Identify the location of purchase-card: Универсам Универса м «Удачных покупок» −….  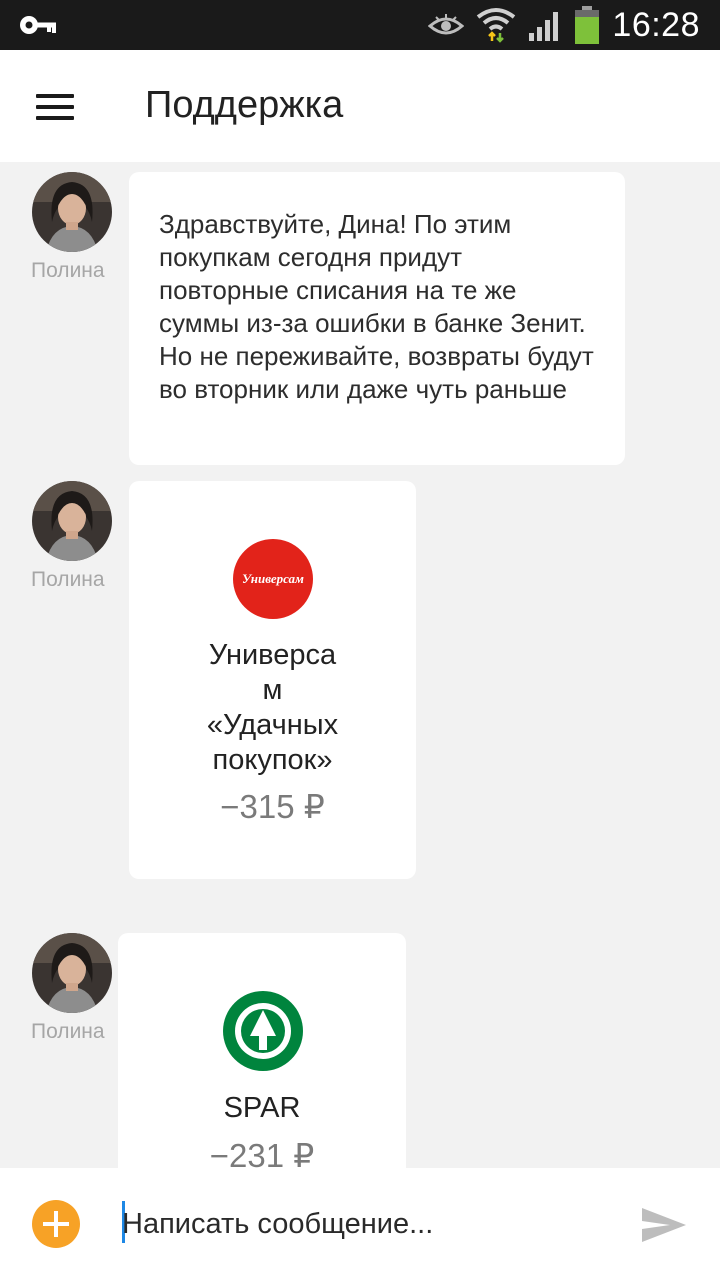
(272, 680).